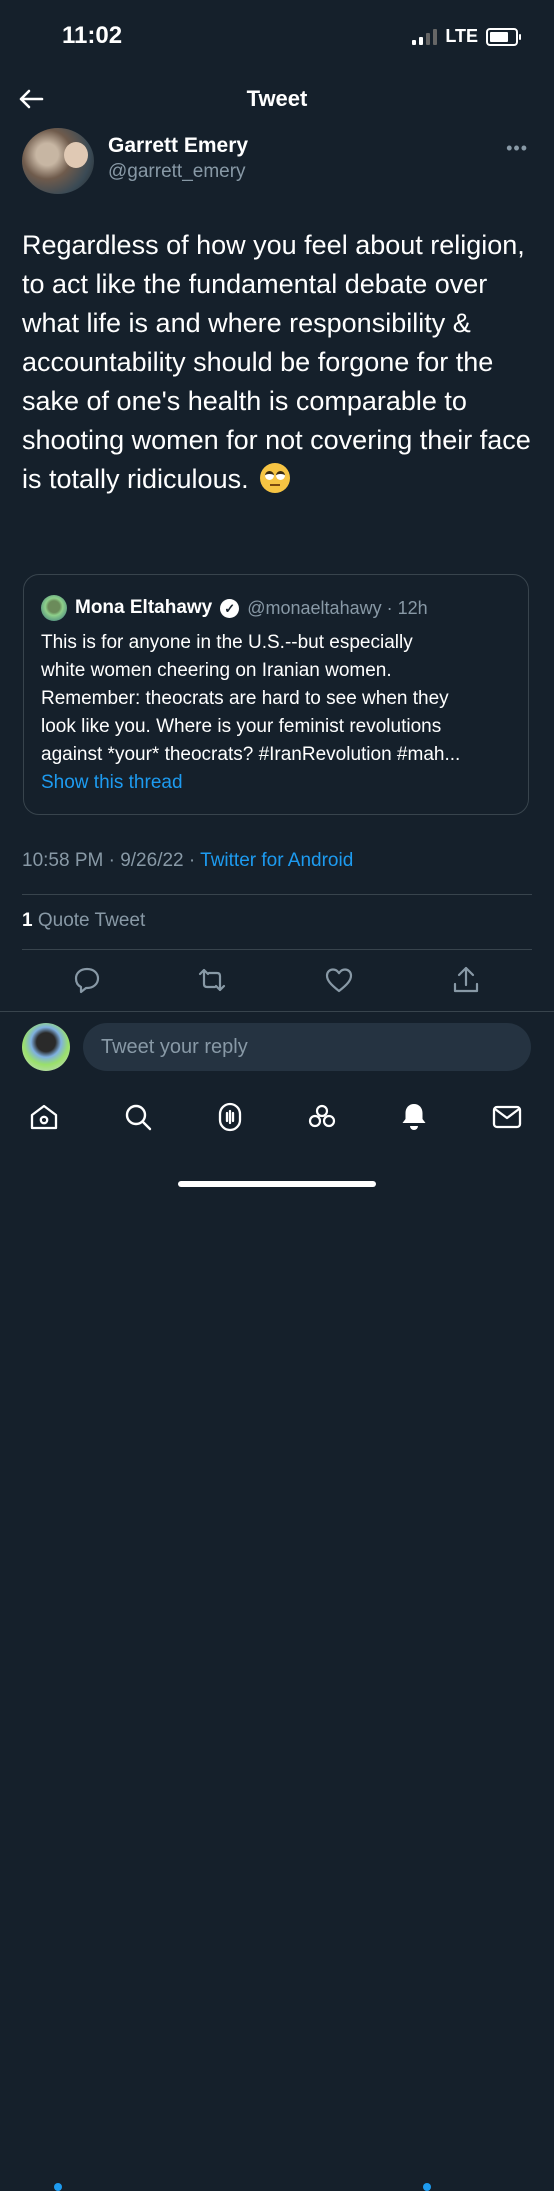  Describe the element at coordinates (307, 1047) in the screenshot. I see `reply-input: Tweet your reply` at that location.